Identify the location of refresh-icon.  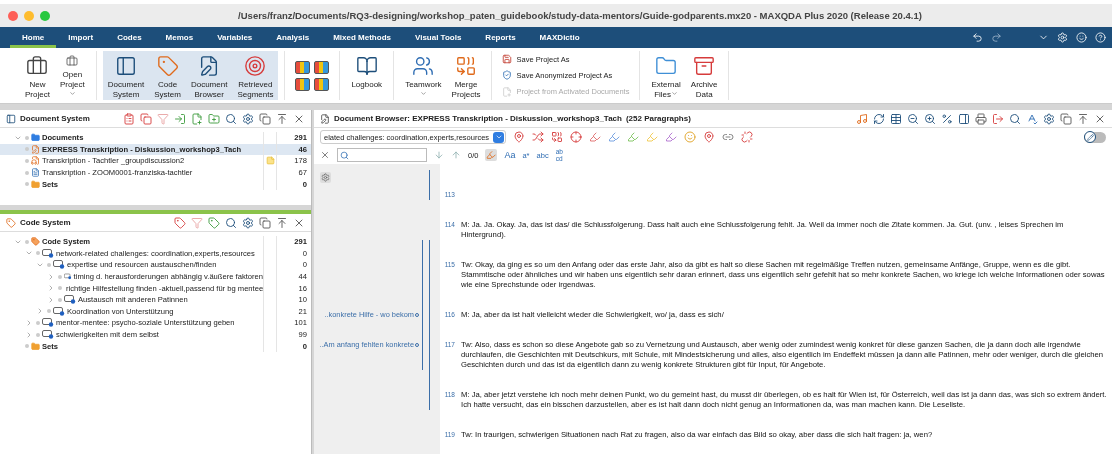
(879, 118).